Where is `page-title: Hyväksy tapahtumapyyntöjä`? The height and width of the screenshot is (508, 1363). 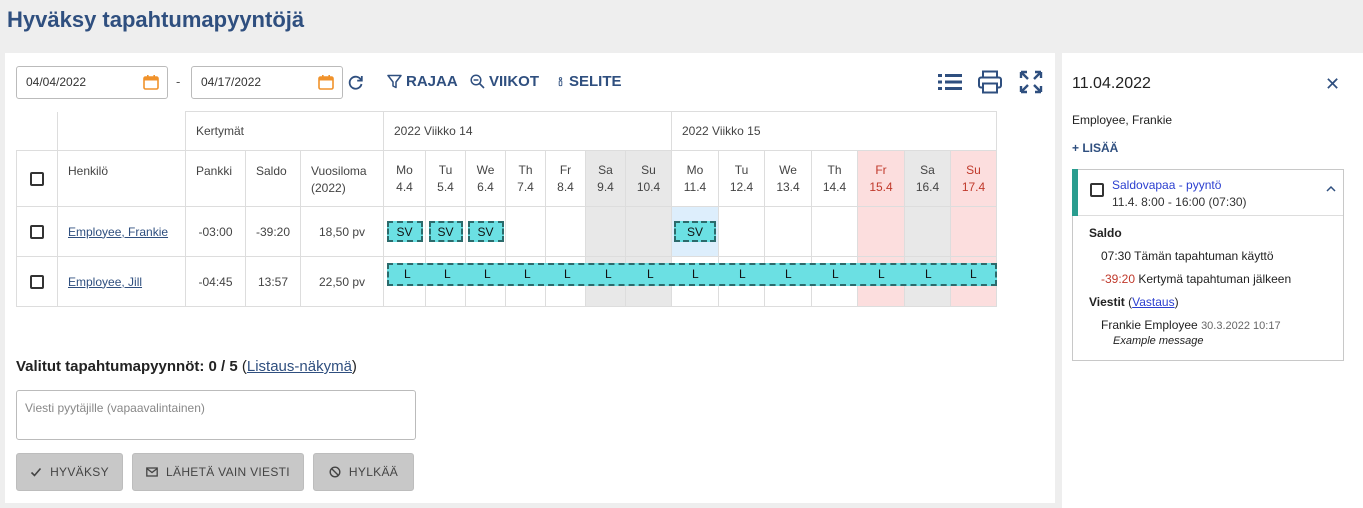
page-title: Hyväksy tapahtumapyyntöjä is located at coordinates (156, 19).